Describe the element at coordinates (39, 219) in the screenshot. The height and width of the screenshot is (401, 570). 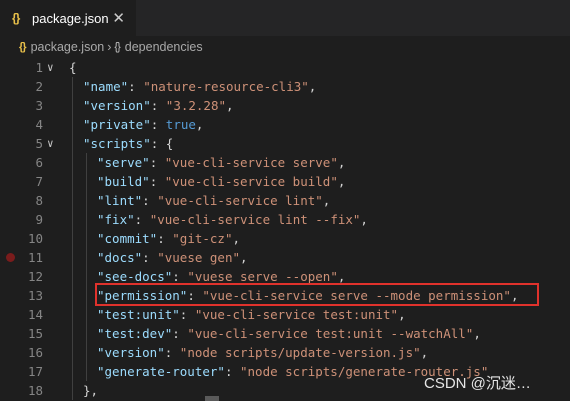
I see `line-number: 9` at that location.